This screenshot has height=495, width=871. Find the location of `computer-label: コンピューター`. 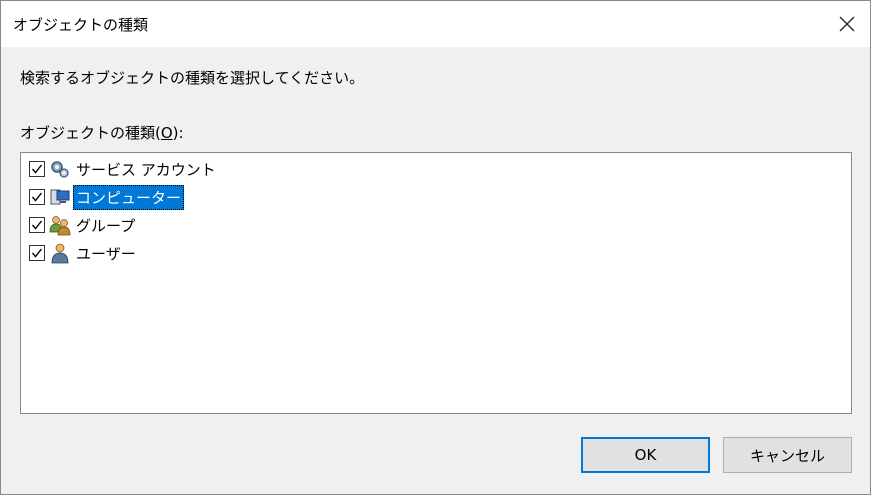

computer-label: コンピューター is located at coordinates (129, 197).